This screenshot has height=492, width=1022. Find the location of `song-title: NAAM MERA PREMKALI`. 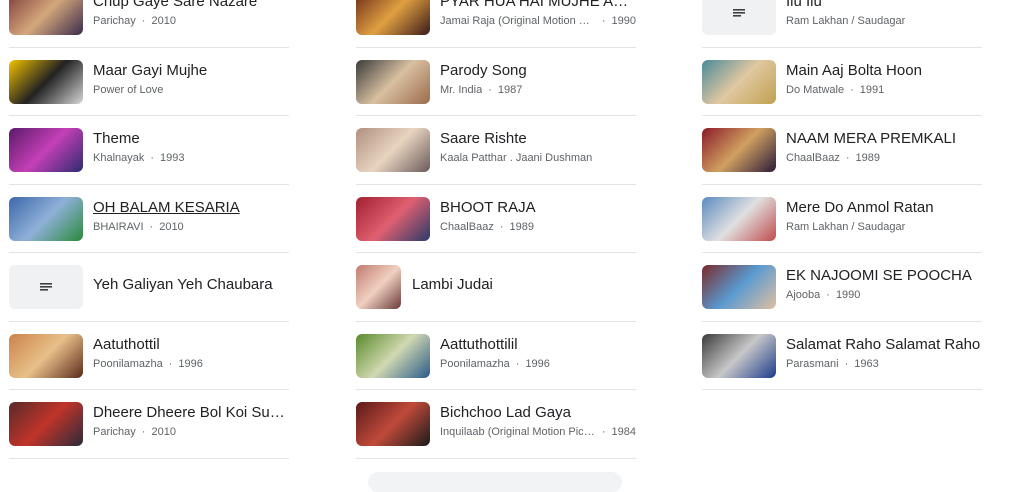

song-title: NAAM MERA PREMKALI is located at coordinates (884, 139).